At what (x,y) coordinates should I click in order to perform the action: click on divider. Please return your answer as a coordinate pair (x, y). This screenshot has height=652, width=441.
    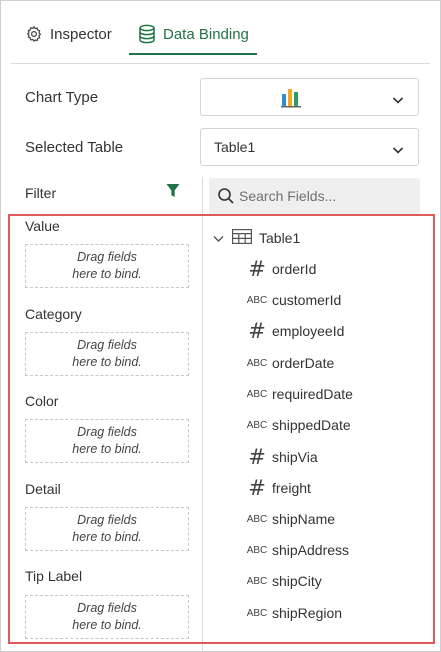
    Looking at the image, I should click on (220, 63).